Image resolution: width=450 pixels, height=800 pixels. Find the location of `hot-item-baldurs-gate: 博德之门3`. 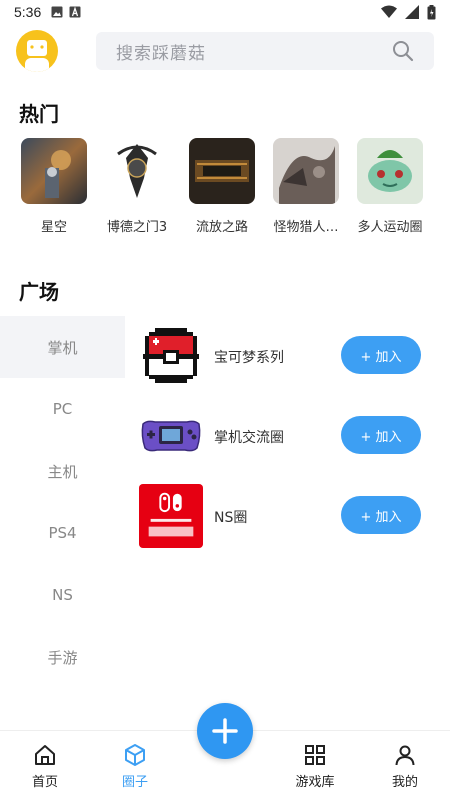

hot-item-baldurs-gate: 博德之门3 is located at coordinates (137, 186).